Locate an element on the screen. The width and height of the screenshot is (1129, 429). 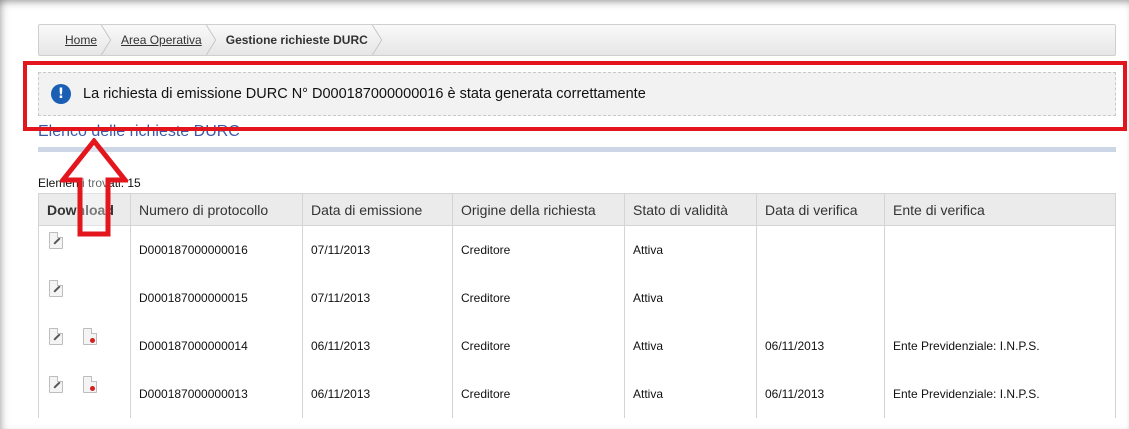
column-header-ente: Ente di verifica is located at coordinates (1000, 209).